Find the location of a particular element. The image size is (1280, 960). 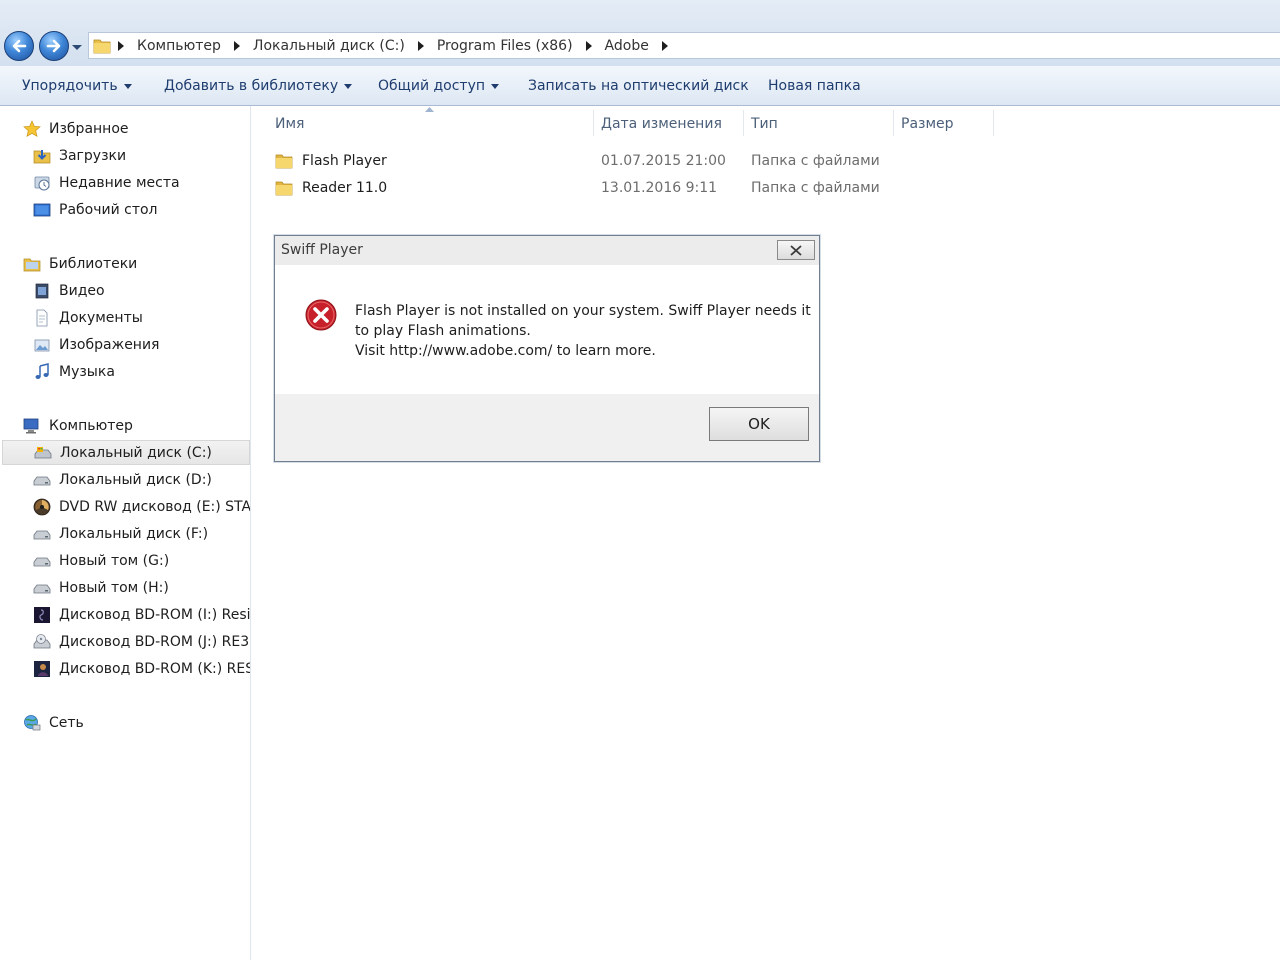

back-button is located at coordinates (19, 46).